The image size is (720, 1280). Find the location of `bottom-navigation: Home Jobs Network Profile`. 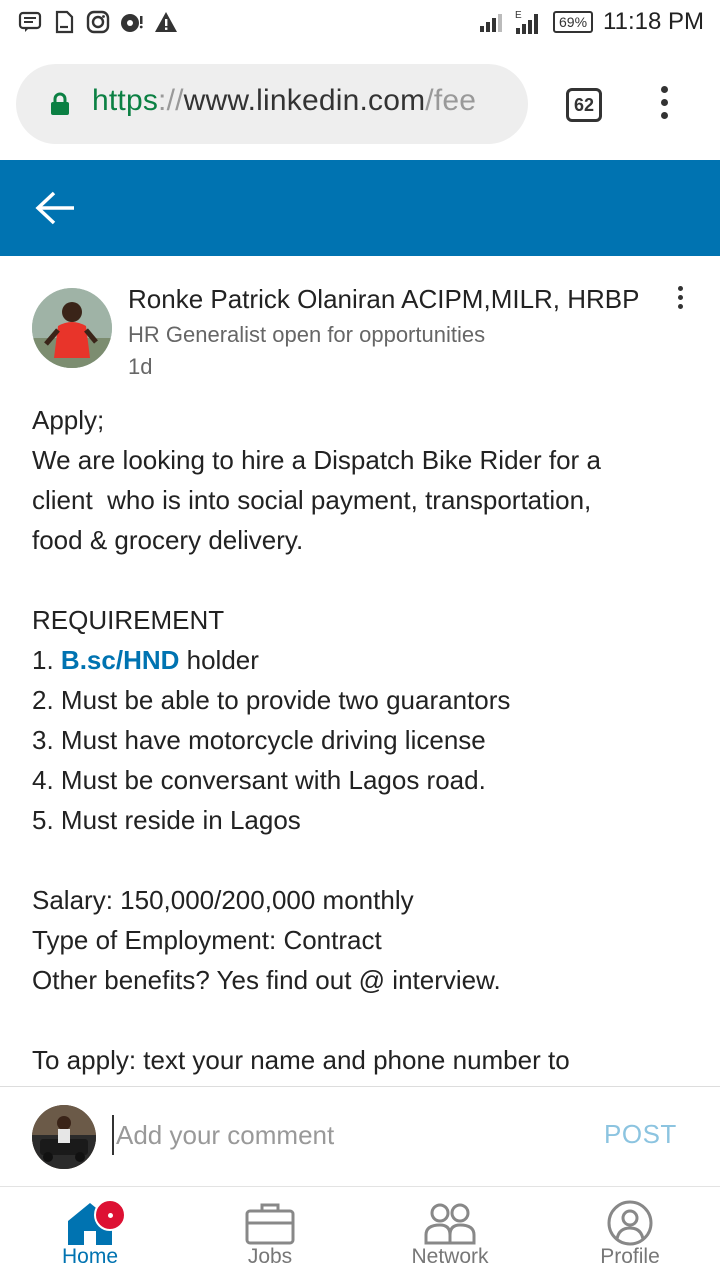

bottom-navigation: Home Jobs Network Profile is located at coordinates (360, 1233).